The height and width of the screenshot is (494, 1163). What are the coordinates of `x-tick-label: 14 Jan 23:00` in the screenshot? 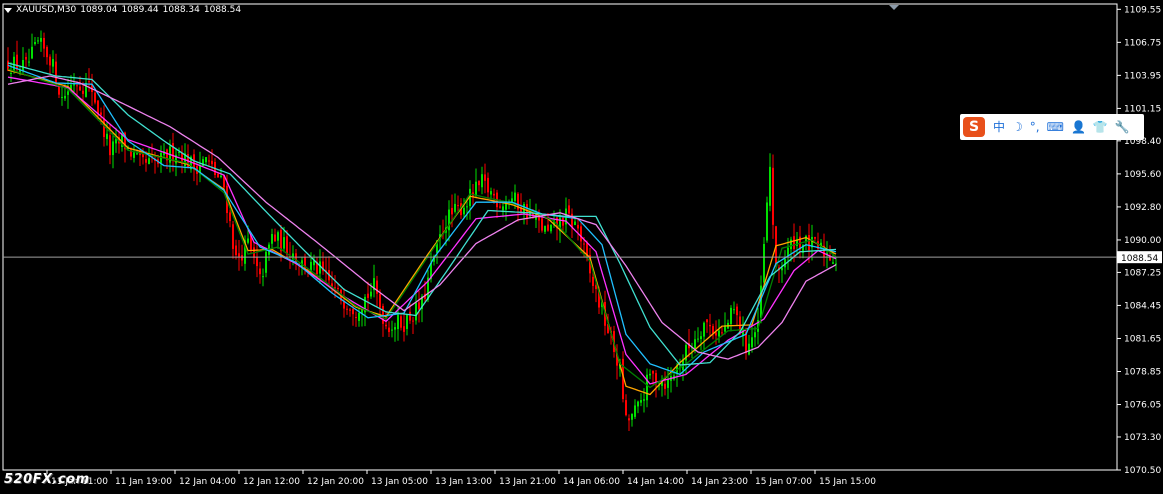 It's located at (719, 482).